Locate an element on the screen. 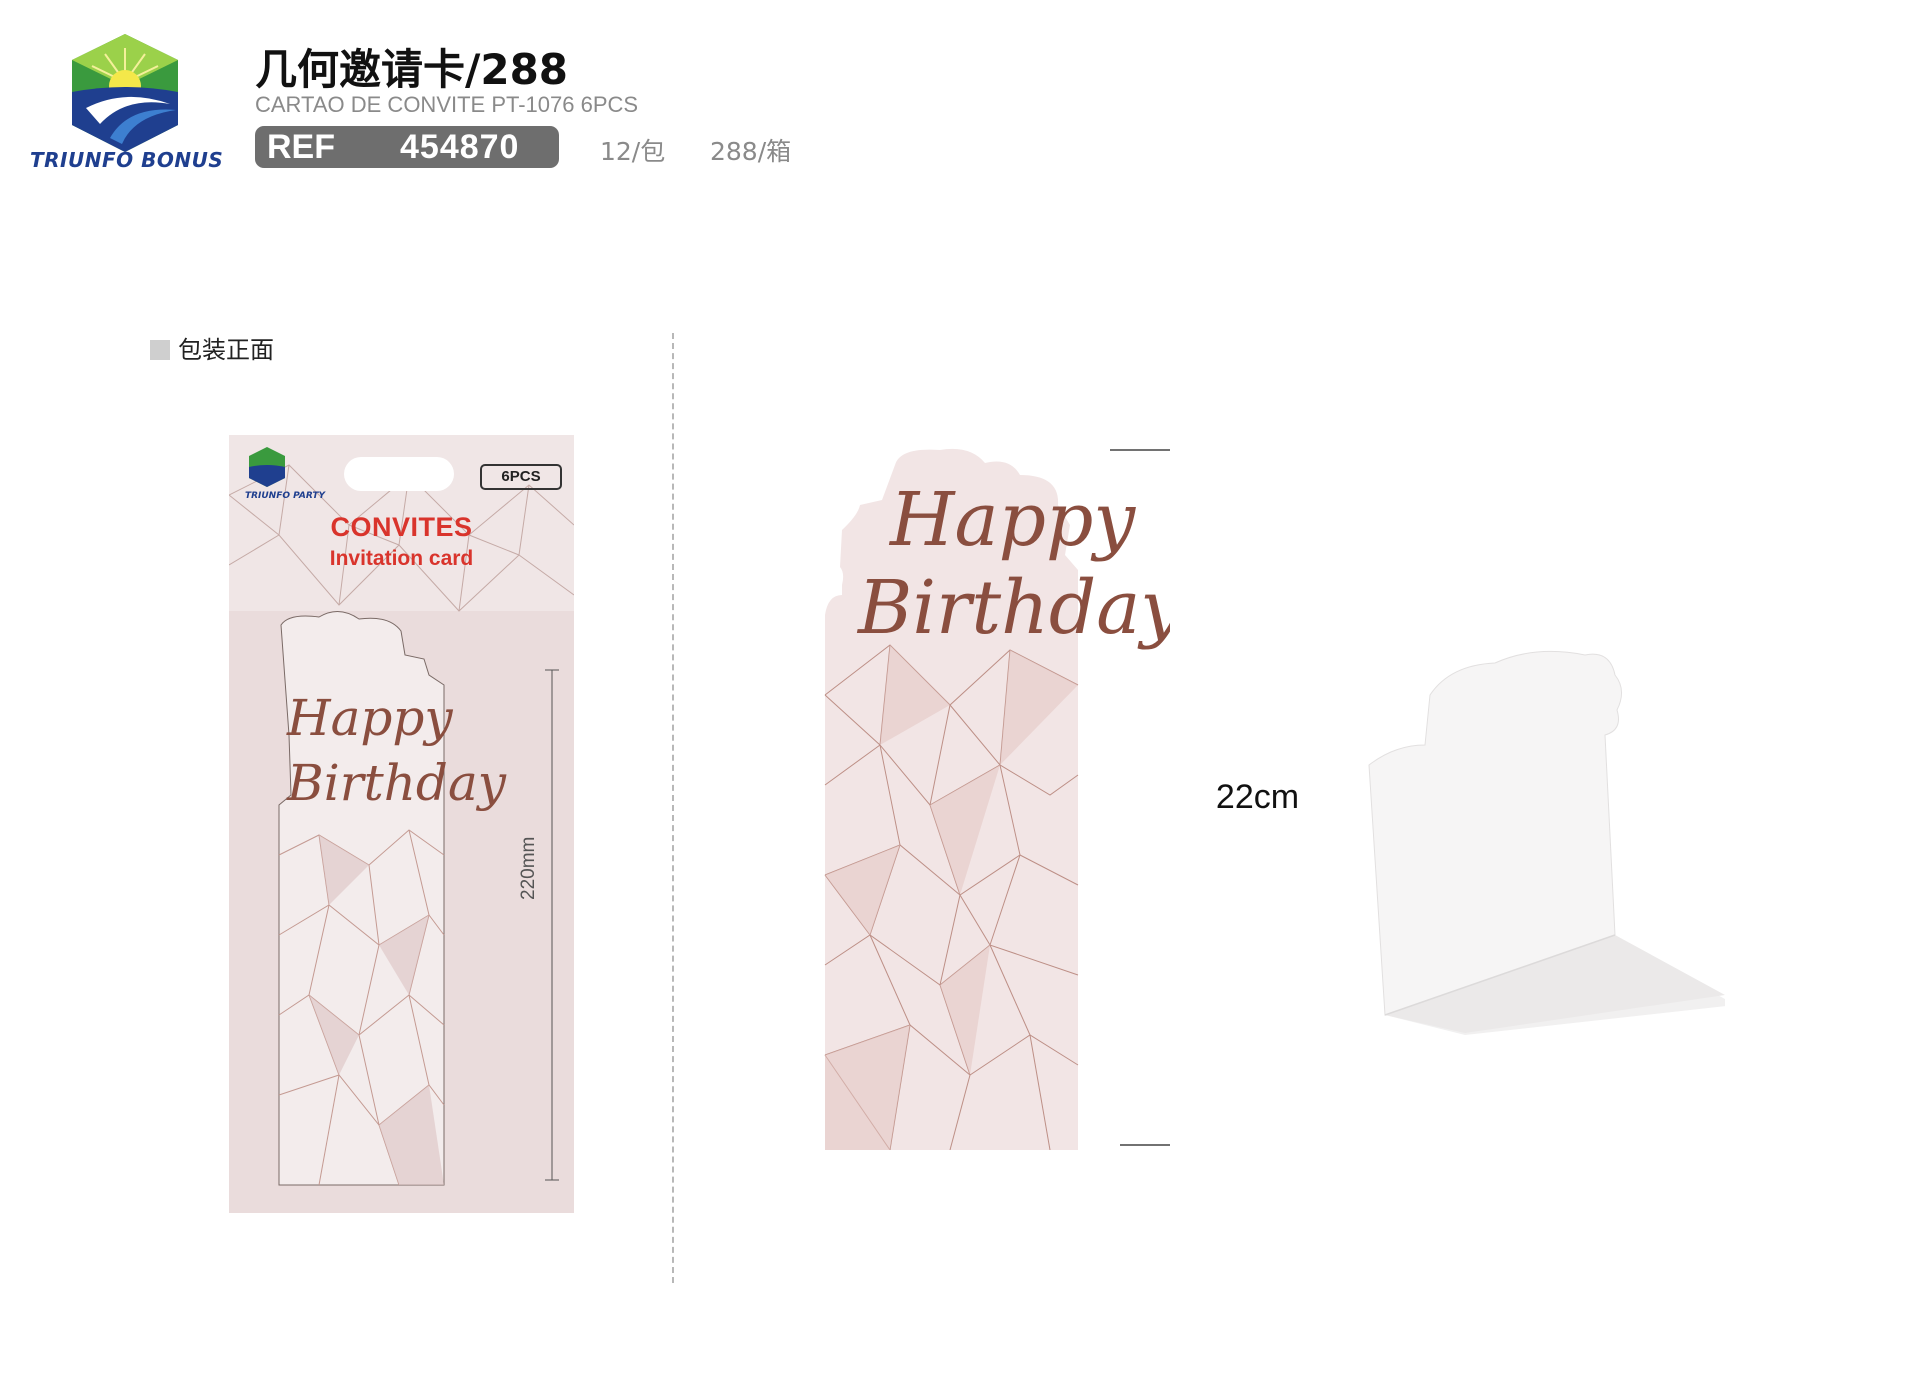 The height and width of the screenshot is (1397, 1920). package-card-happy: Happy is located at coordinates (369, 718).